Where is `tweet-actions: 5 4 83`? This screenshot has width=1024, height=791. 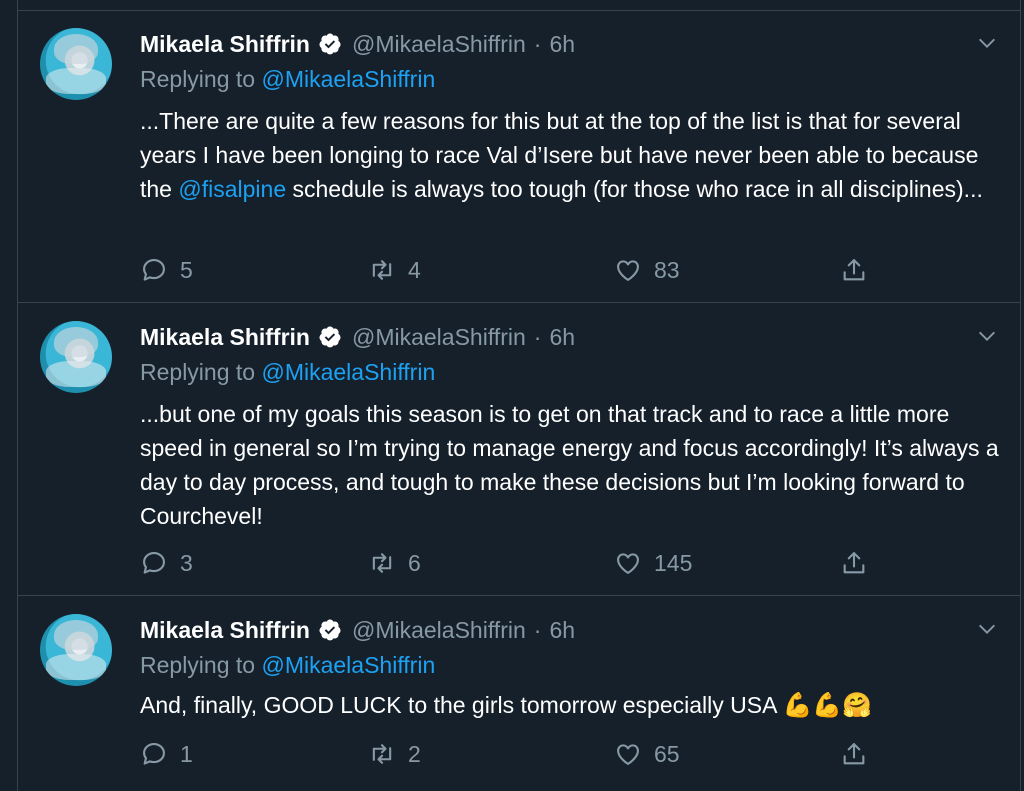 tweet-actions: 5 4 83 is located at coordinates (502, 271).